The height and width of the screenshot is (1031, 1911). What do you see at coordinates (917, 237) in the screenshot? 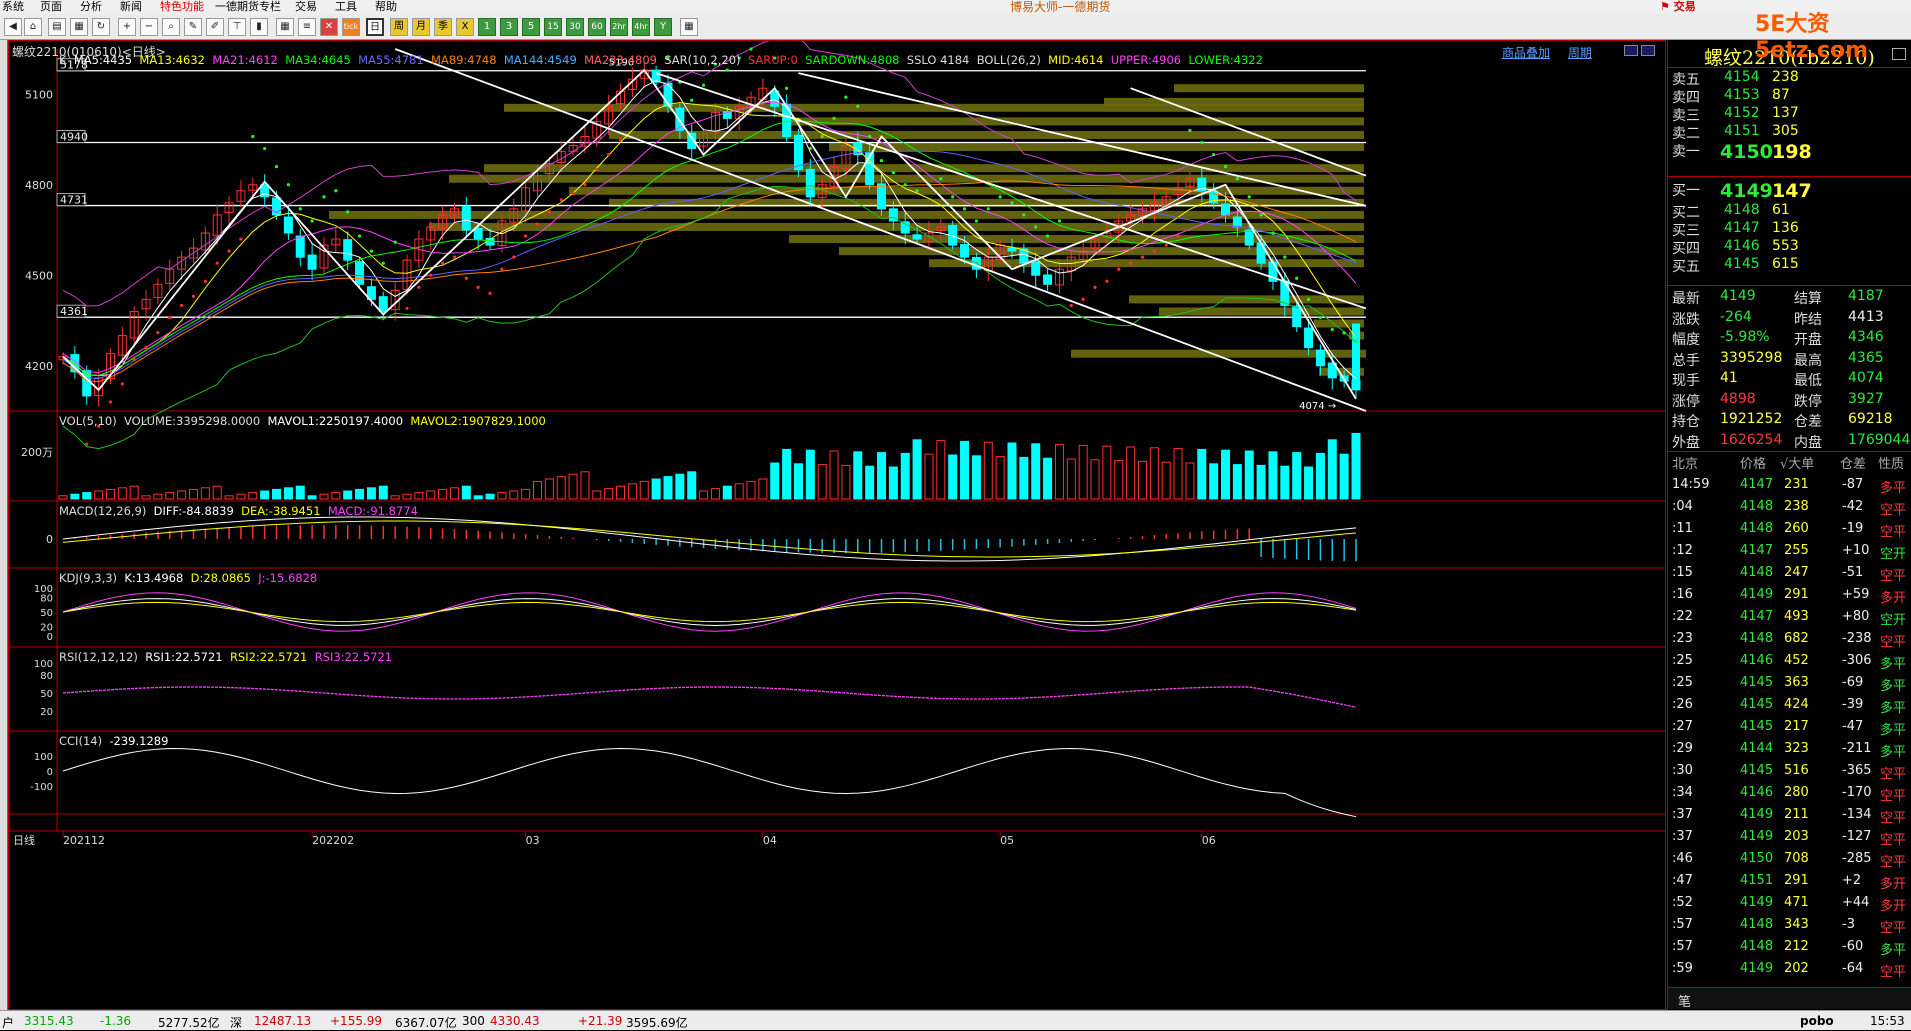
I see `candle` at bounding box center [917, 237].